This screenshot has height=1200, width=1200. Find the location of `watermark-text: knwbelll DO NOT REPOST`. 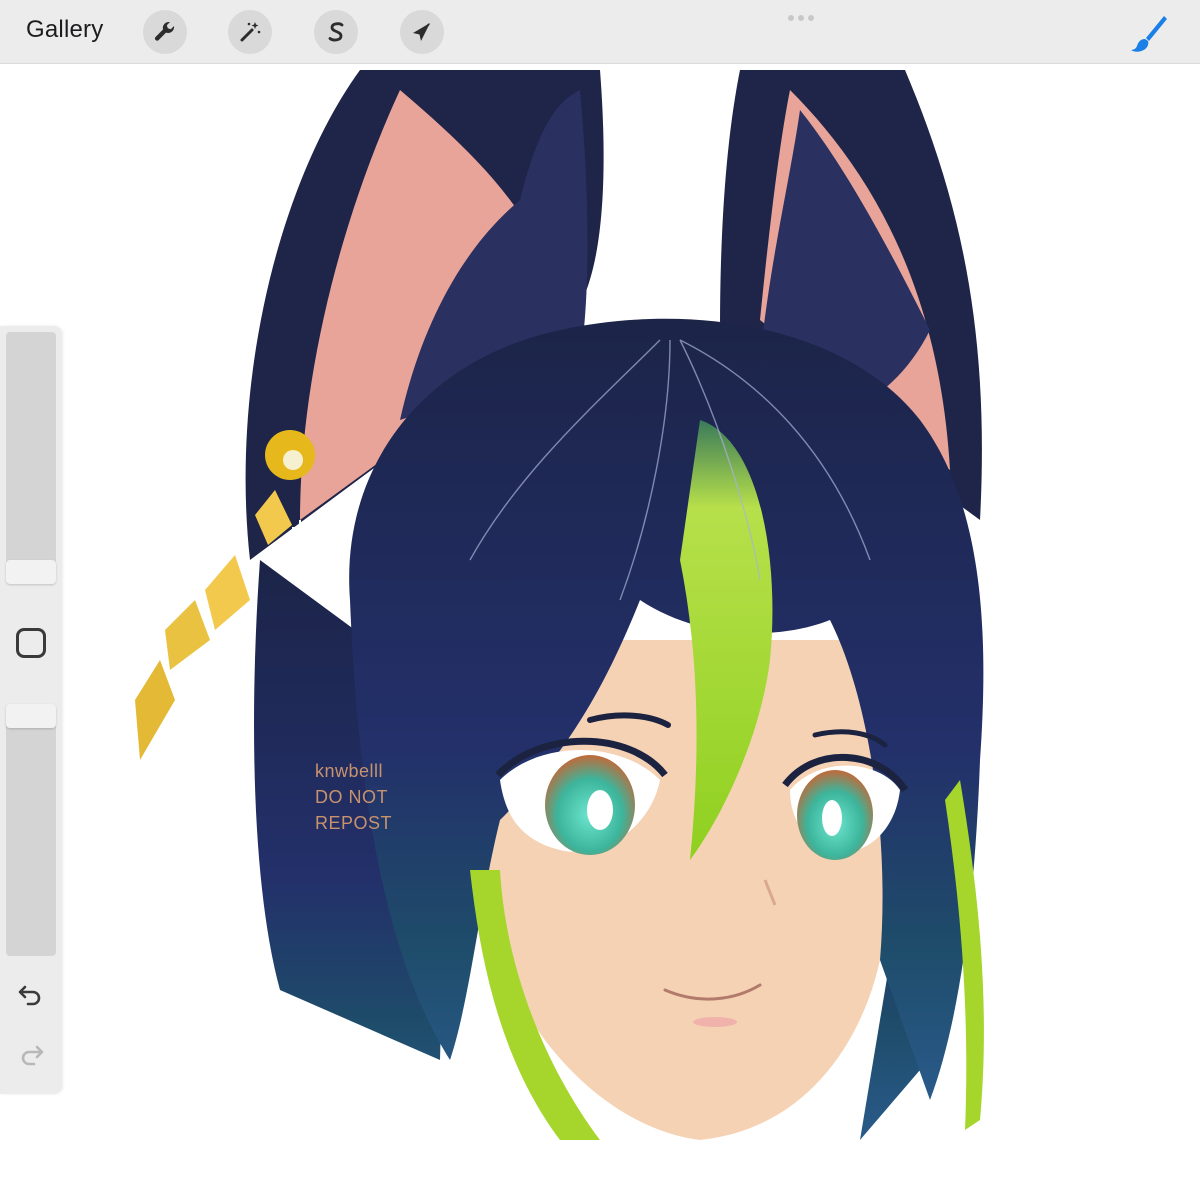

watermark-text: knwbelll DO NOT REPOST is located at coordinates (353, 797).